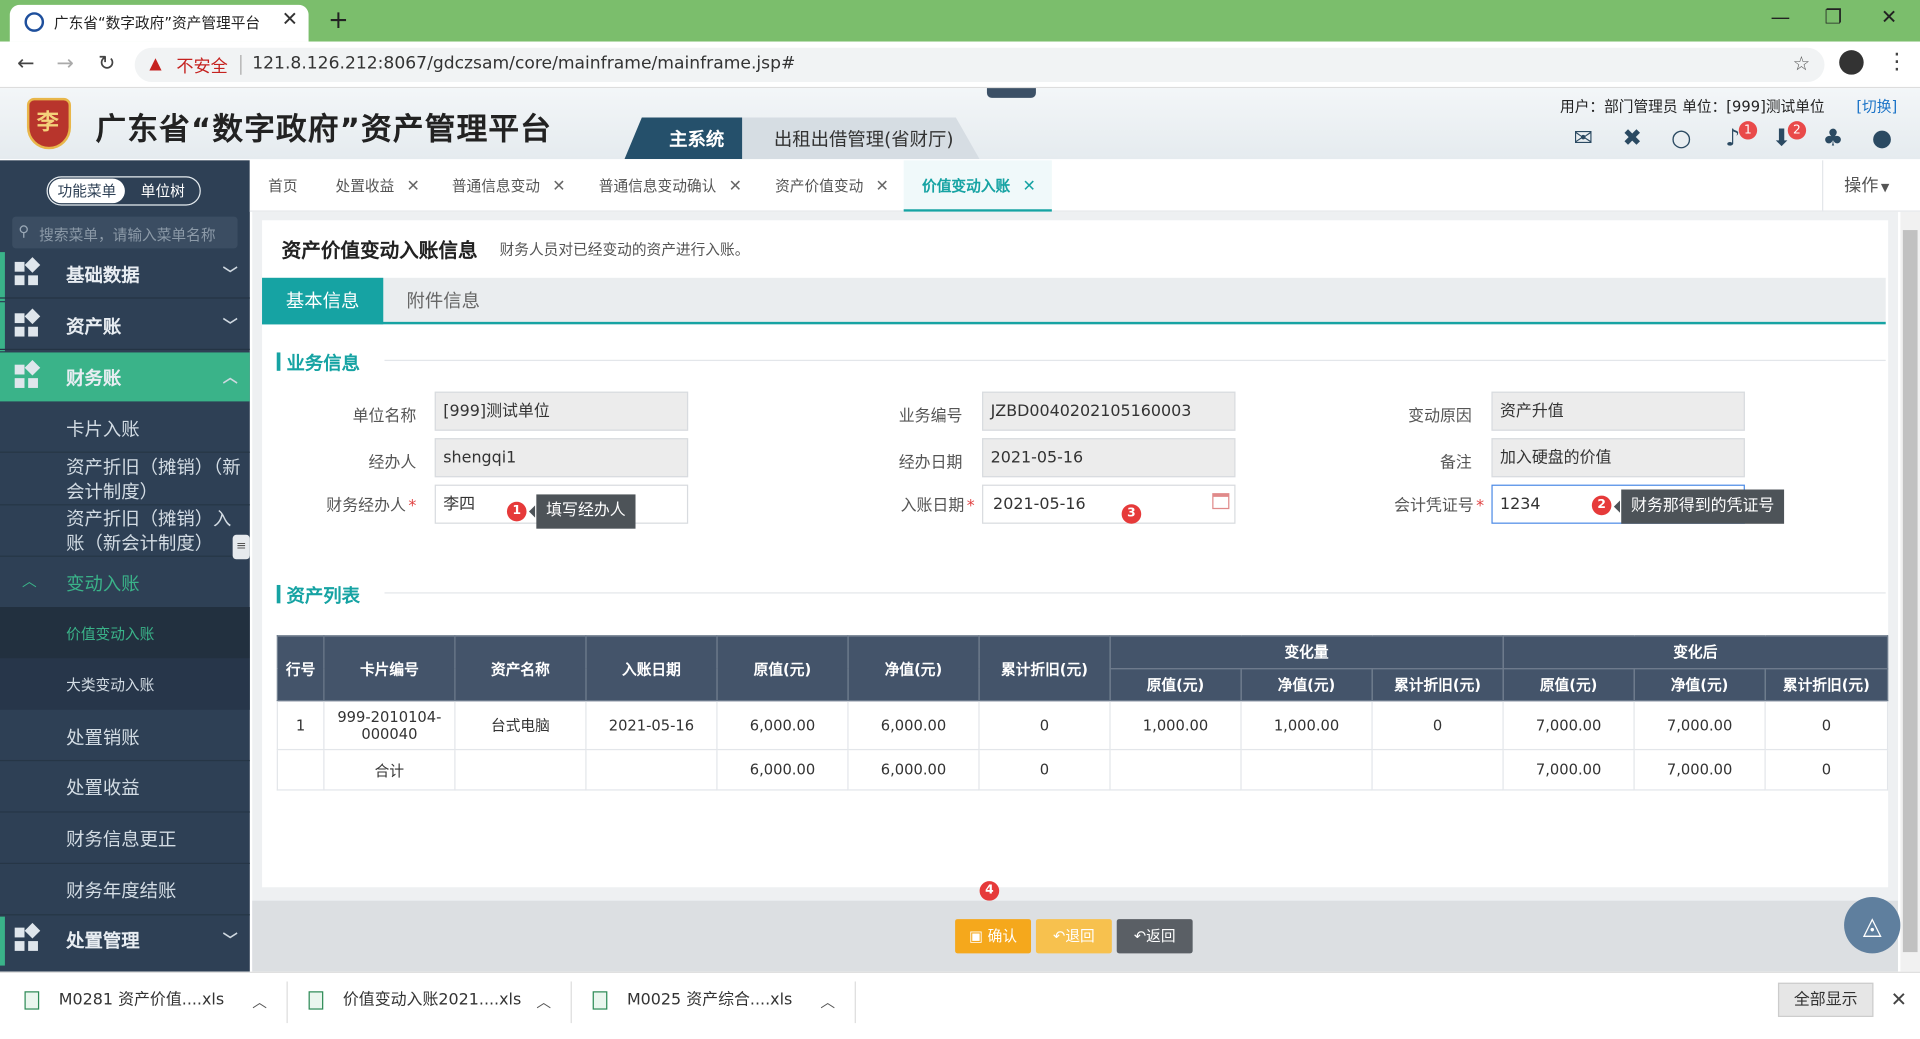 The width and height of the screenshot is (1920, 1039). What do you see at coordinates (1699, 684) in the screenshot?
I see `col-after-net: 净值(元)` at bounding box center [1699, 684].